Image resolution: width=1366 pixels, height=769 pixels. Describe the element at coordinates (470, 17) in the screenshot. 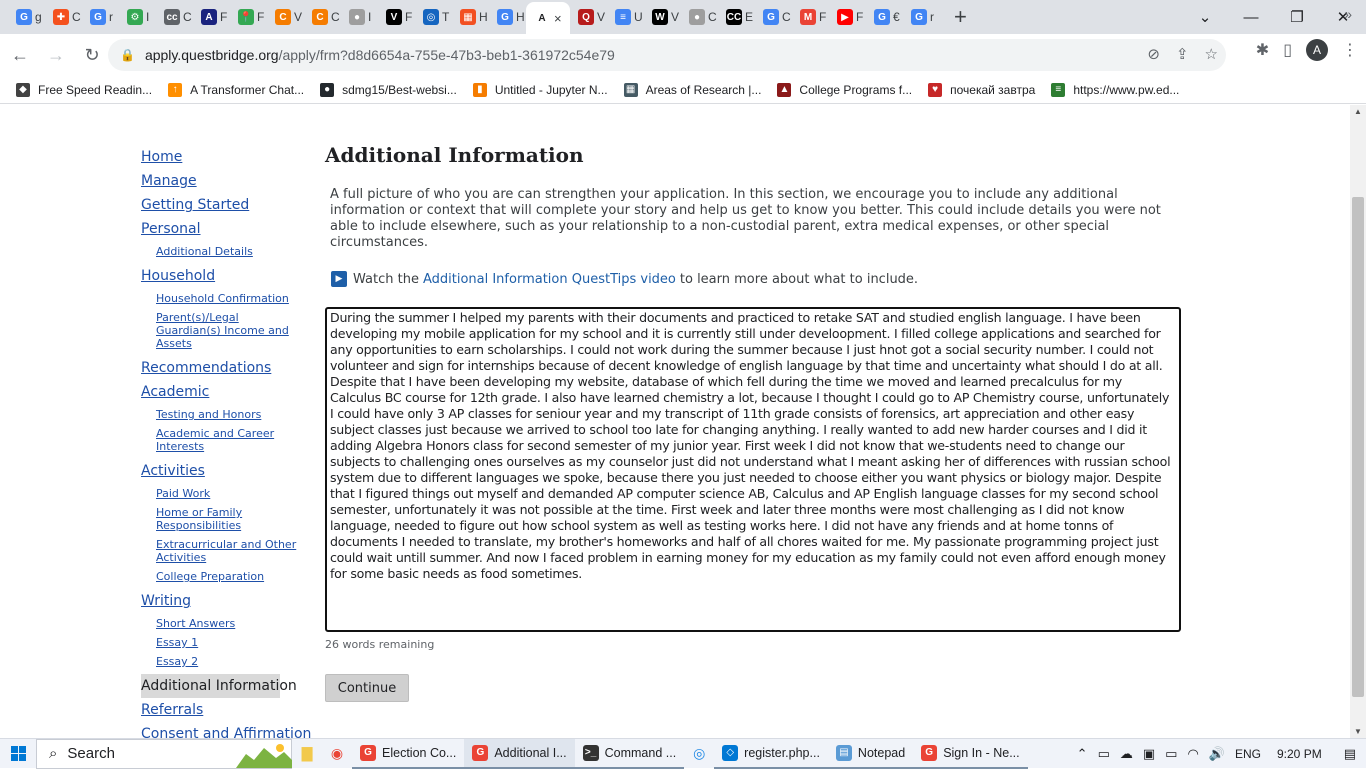

I see `browser-tab: ▦ H` at that location.